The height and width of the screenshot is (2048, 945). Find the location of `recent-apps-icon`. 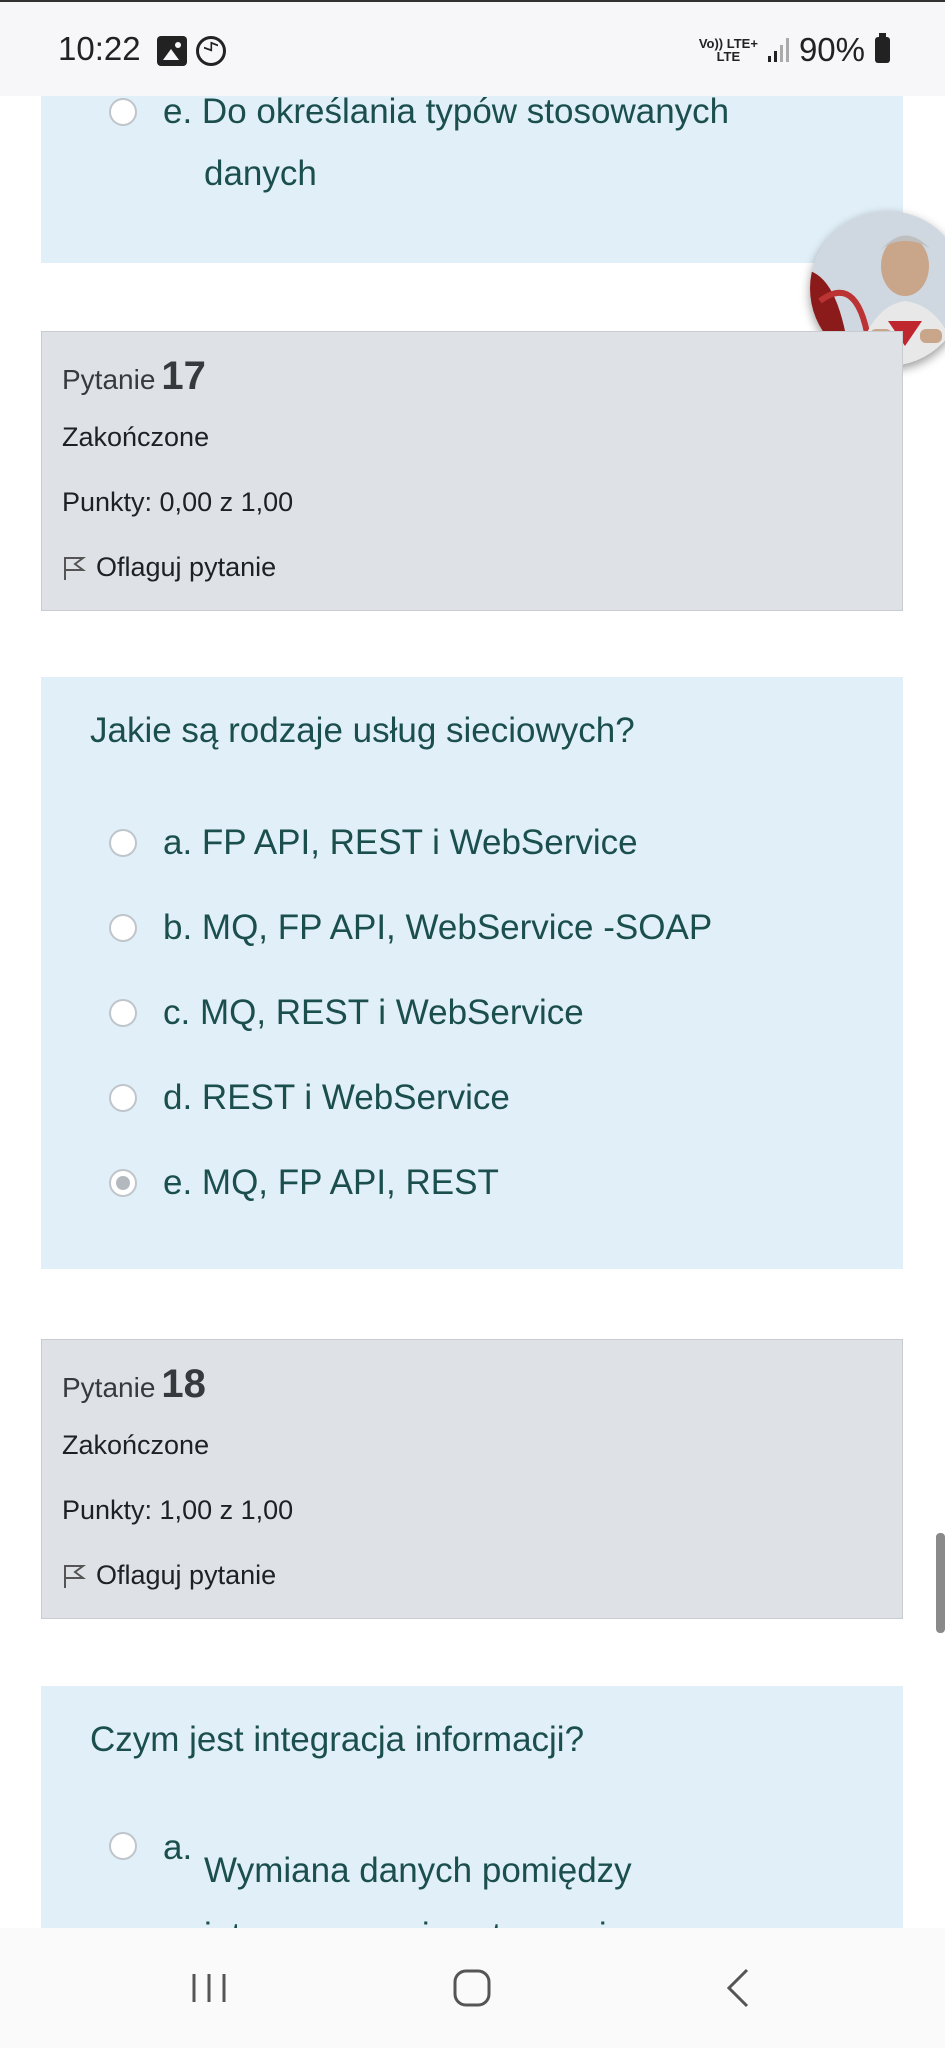

recent-apps-icon is located at coordinates (209, 1988).